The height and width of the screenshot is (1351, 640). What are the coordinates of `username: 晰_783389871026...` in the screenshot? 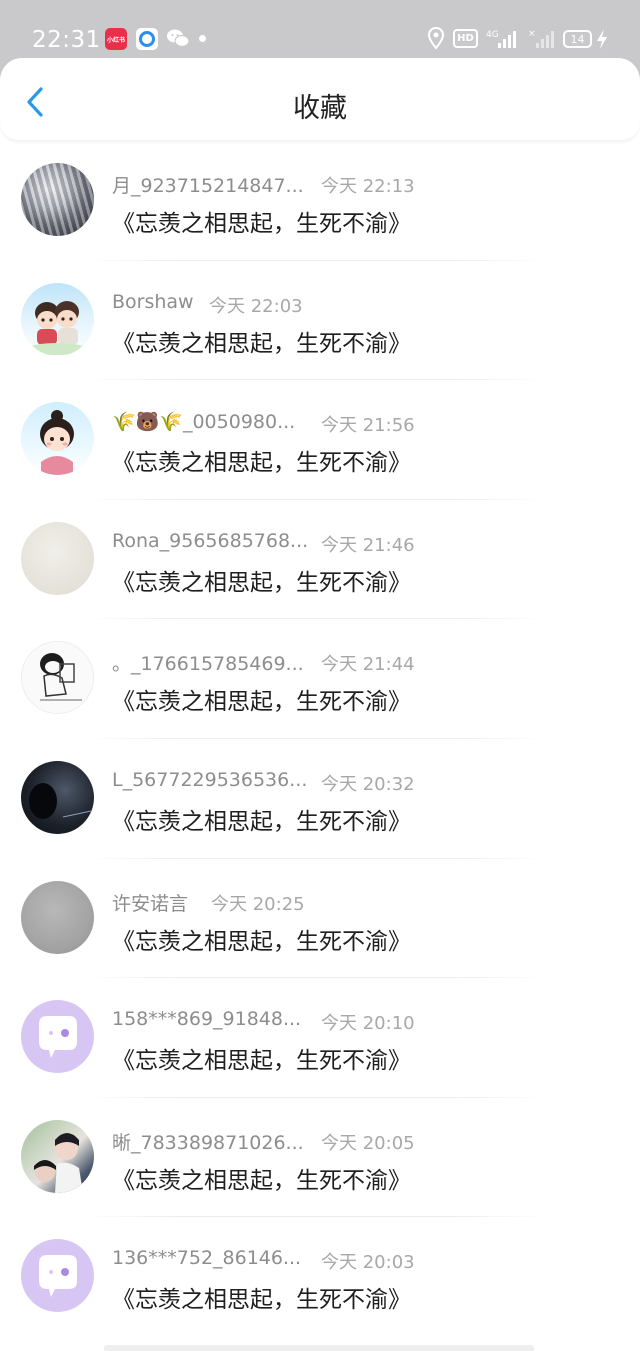 It's located at (208, 1142).